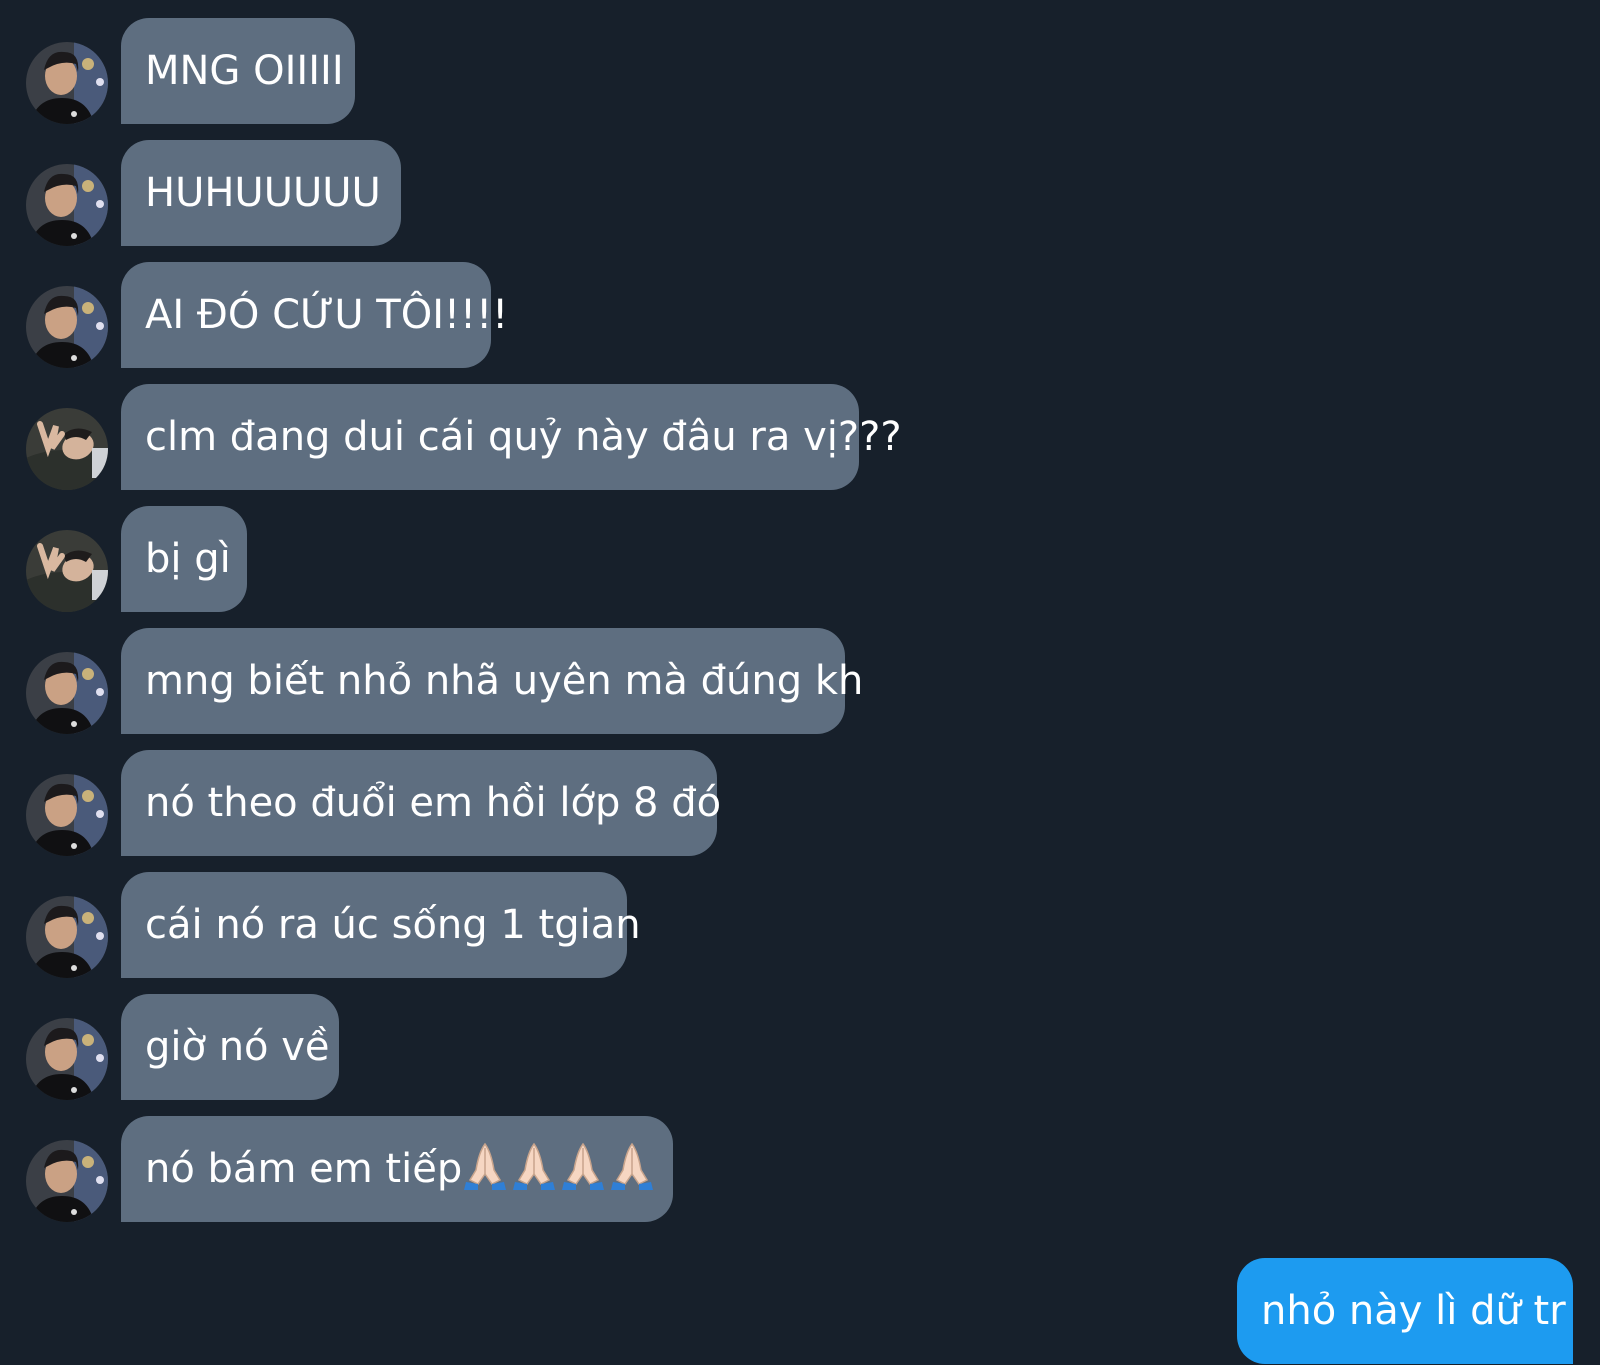 The height and width of the screenshot is (1365, 1600). I want to click on message-row: nó theo đuổi em hồi lớp 8 đó, so click(800, 803).